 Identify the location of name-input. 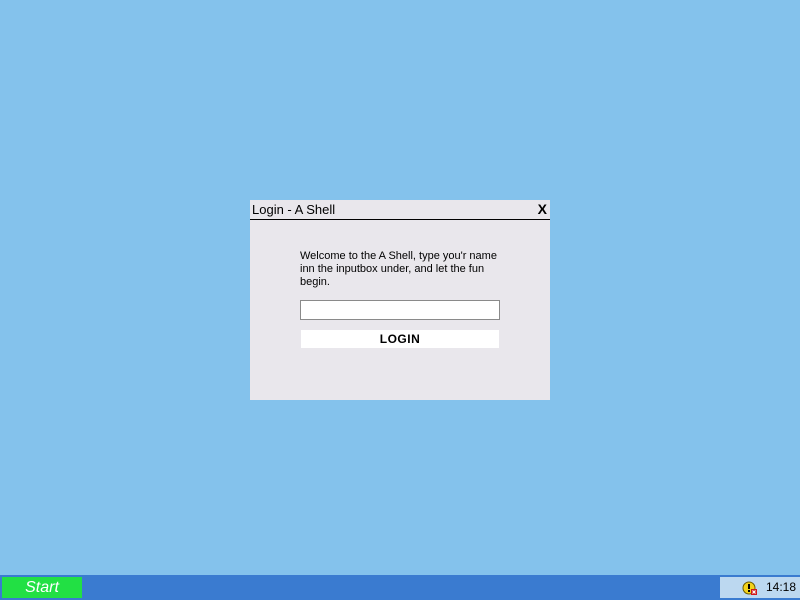
(400, 310).